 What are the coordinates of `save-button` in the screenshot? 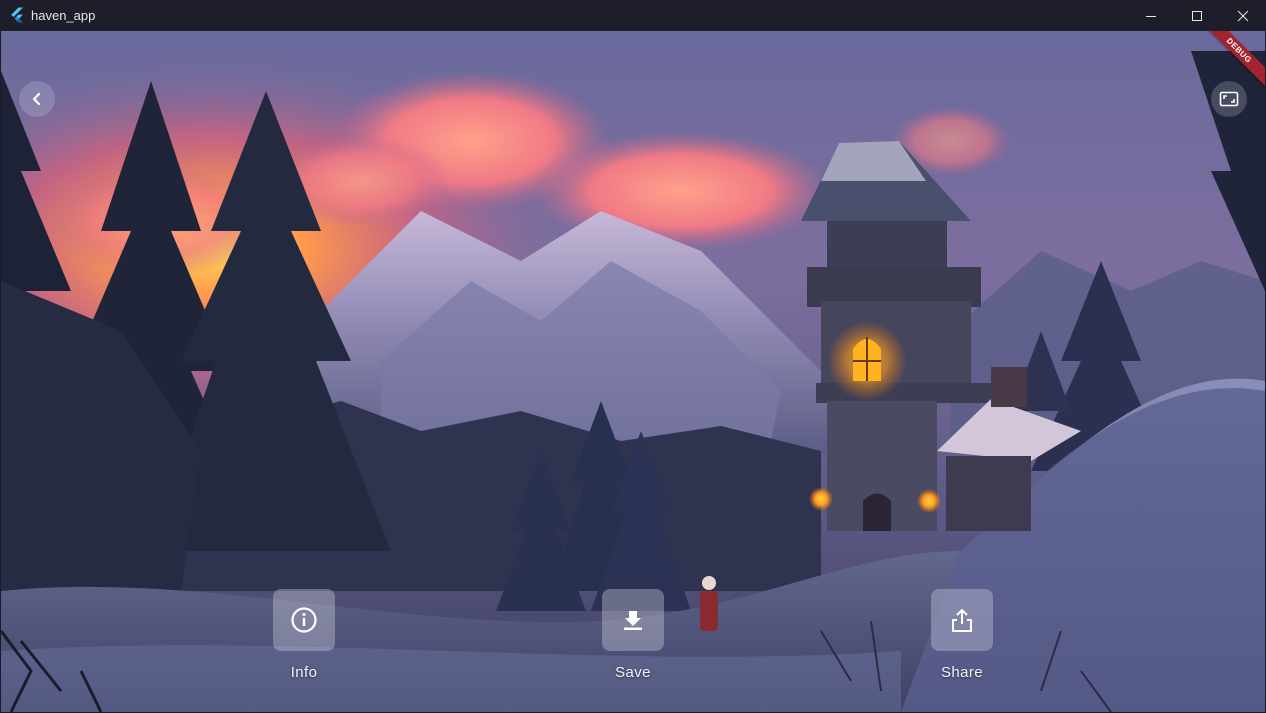 It's located at (633, 620).